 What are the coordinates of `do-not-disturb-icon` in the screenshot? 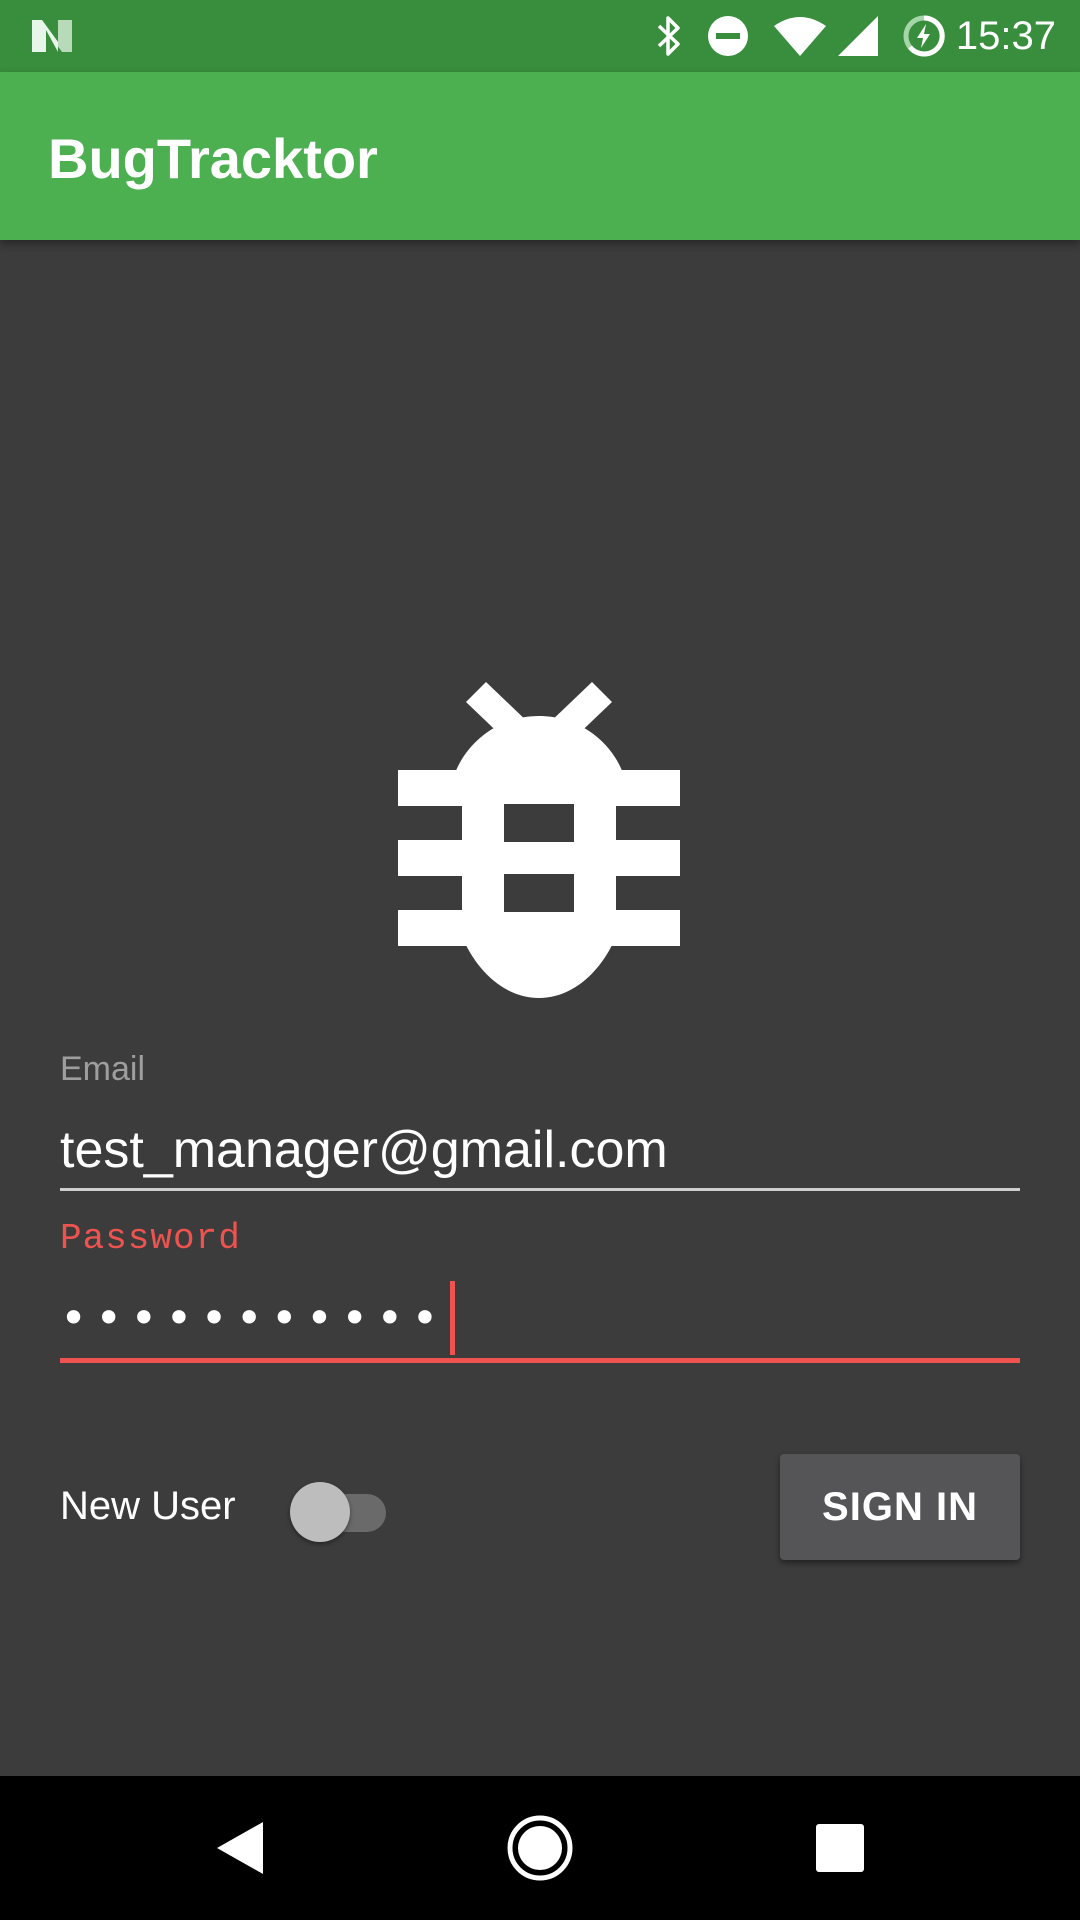 It's located at (728, 36).